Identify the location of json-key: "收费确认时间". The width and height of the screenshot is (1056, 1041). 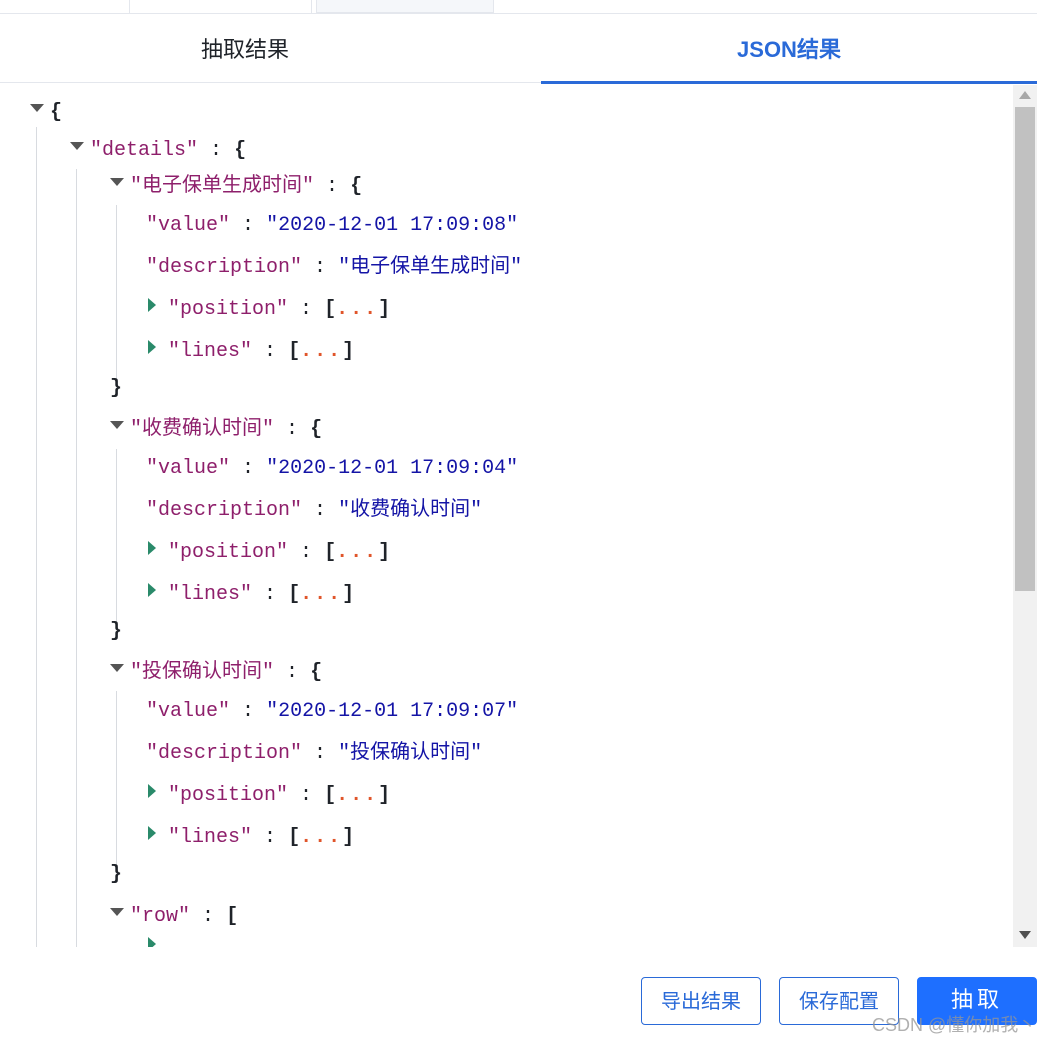
(202, 429).